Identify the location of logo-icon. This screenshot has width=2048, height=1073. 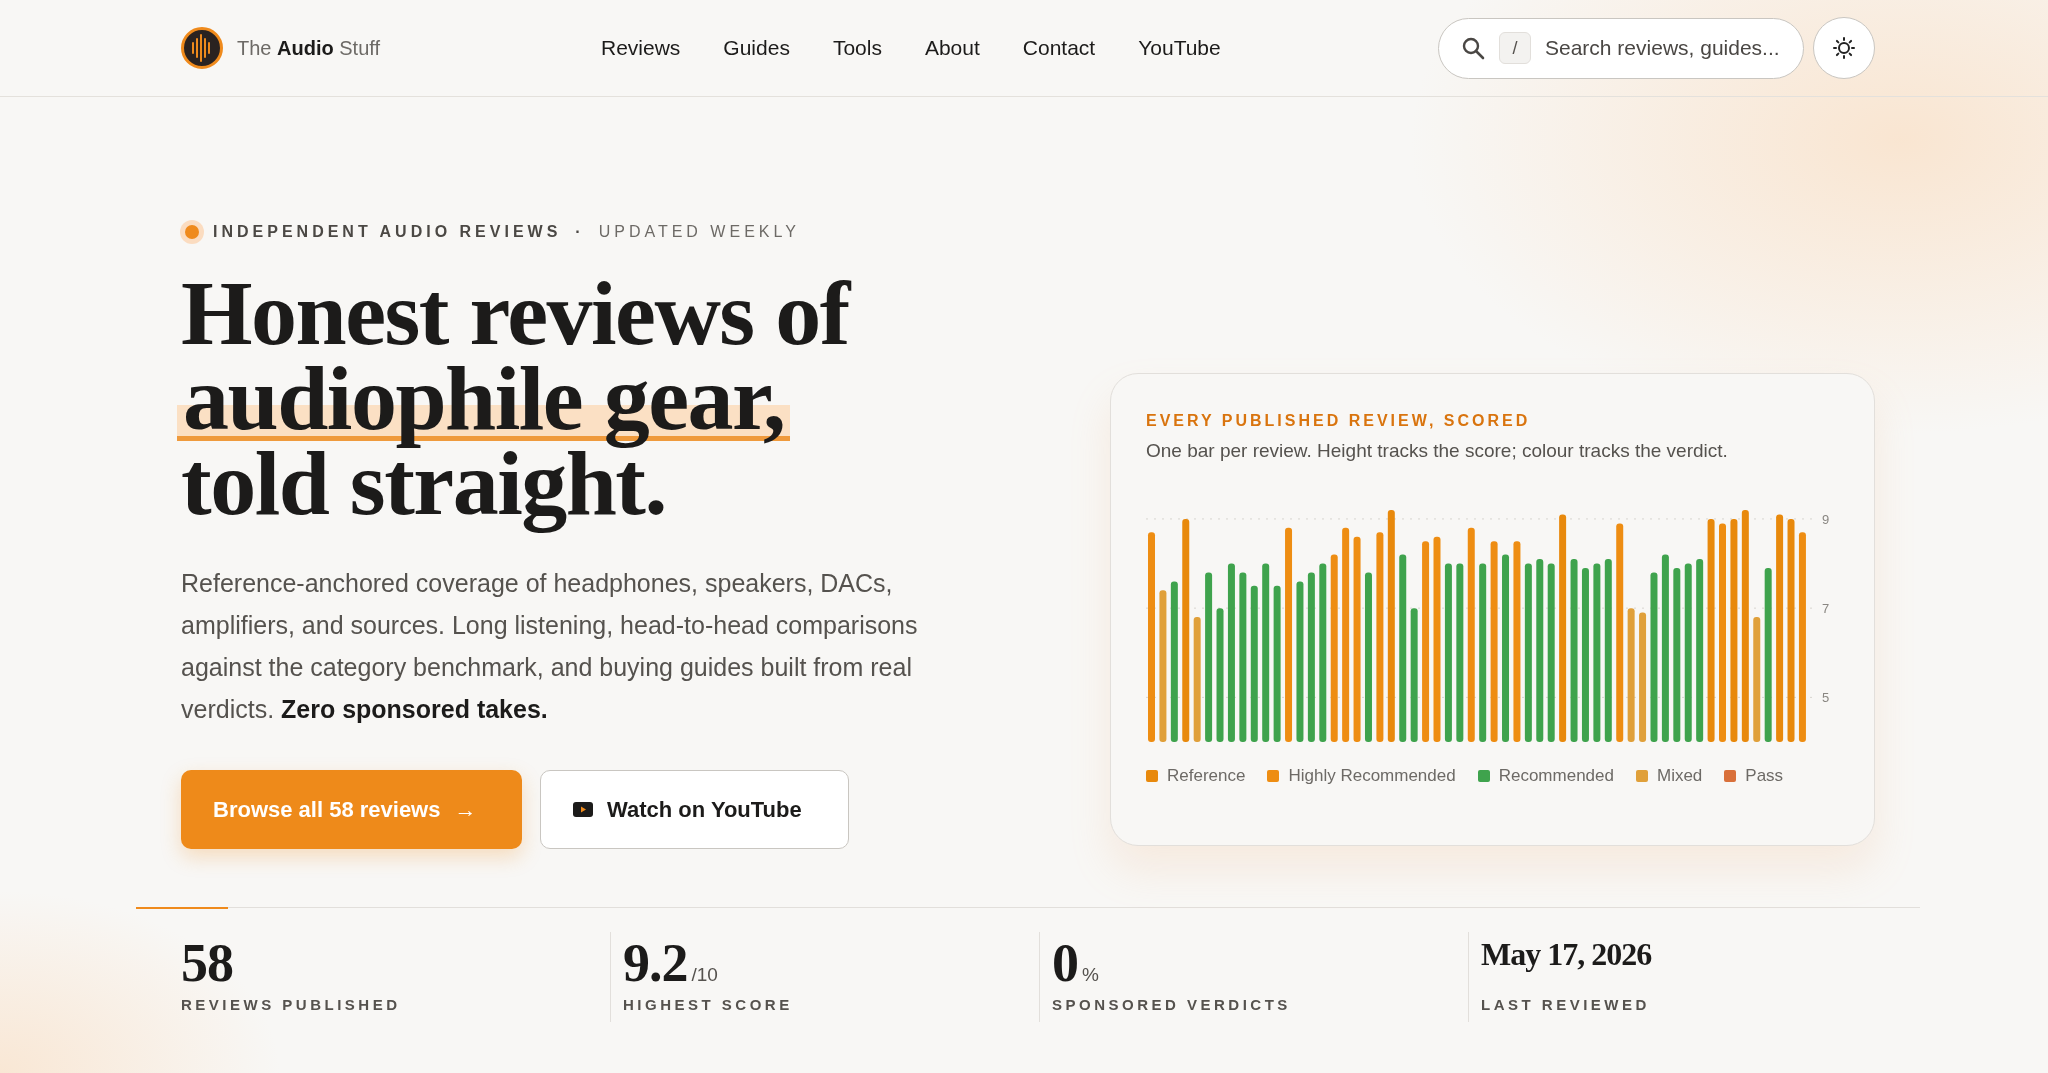
(202, 48).